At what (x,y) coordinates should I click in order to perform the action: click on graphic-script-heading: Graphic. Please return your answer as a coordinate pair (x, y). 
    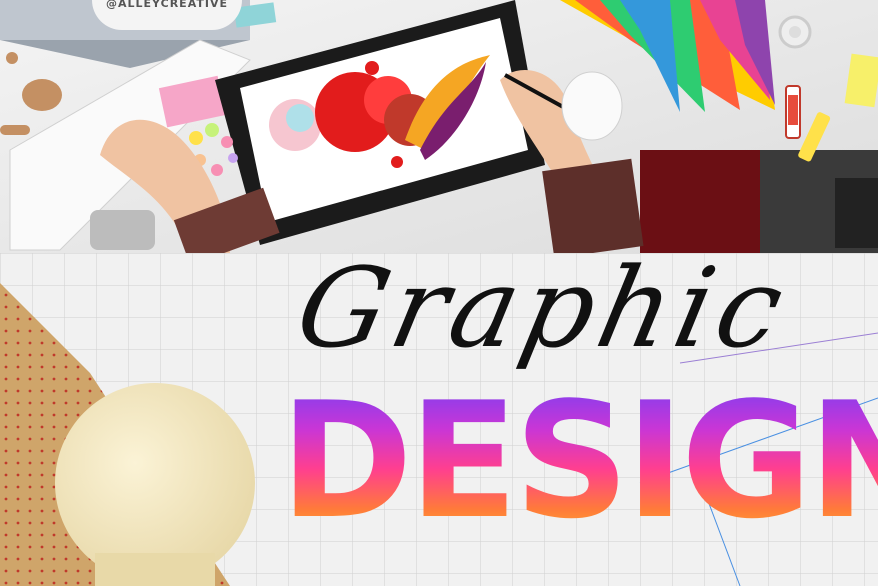
    Looking at the image, I should click on (543, 312).